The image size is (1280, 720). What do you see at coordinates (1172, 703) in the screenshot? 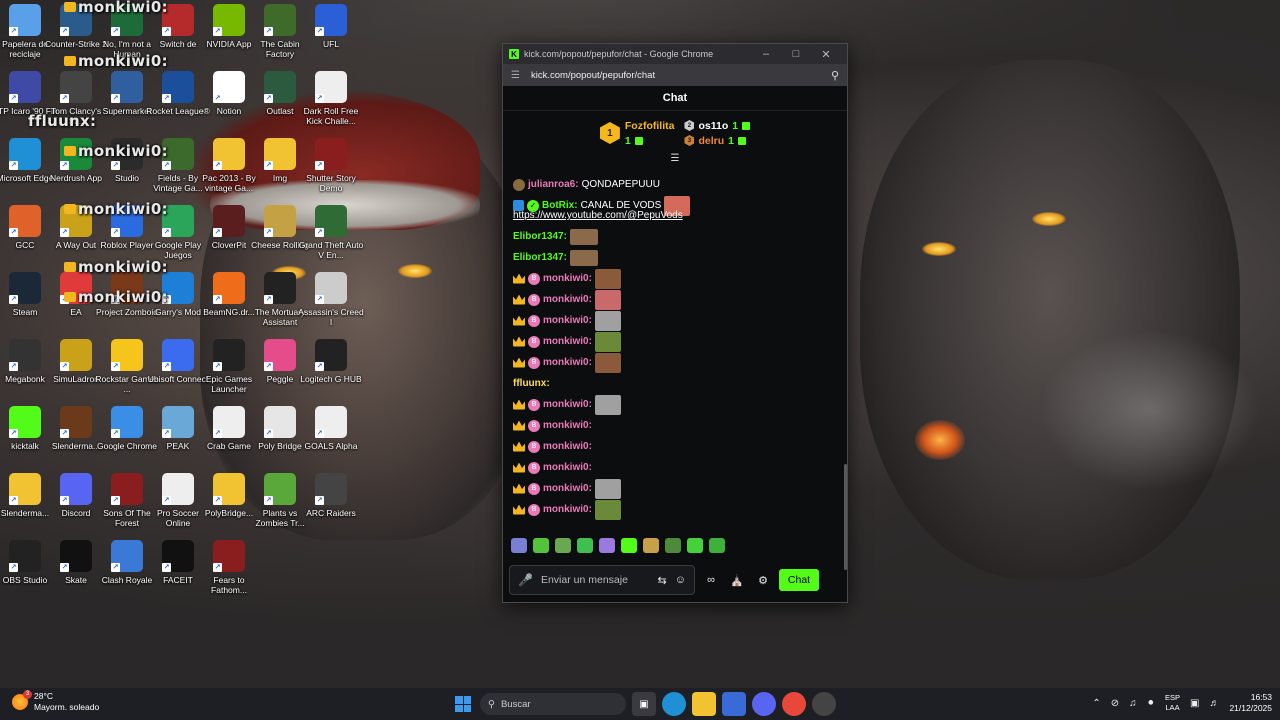
I see `language-indicator: ESP LAA` at bounding box center [1172, 703].